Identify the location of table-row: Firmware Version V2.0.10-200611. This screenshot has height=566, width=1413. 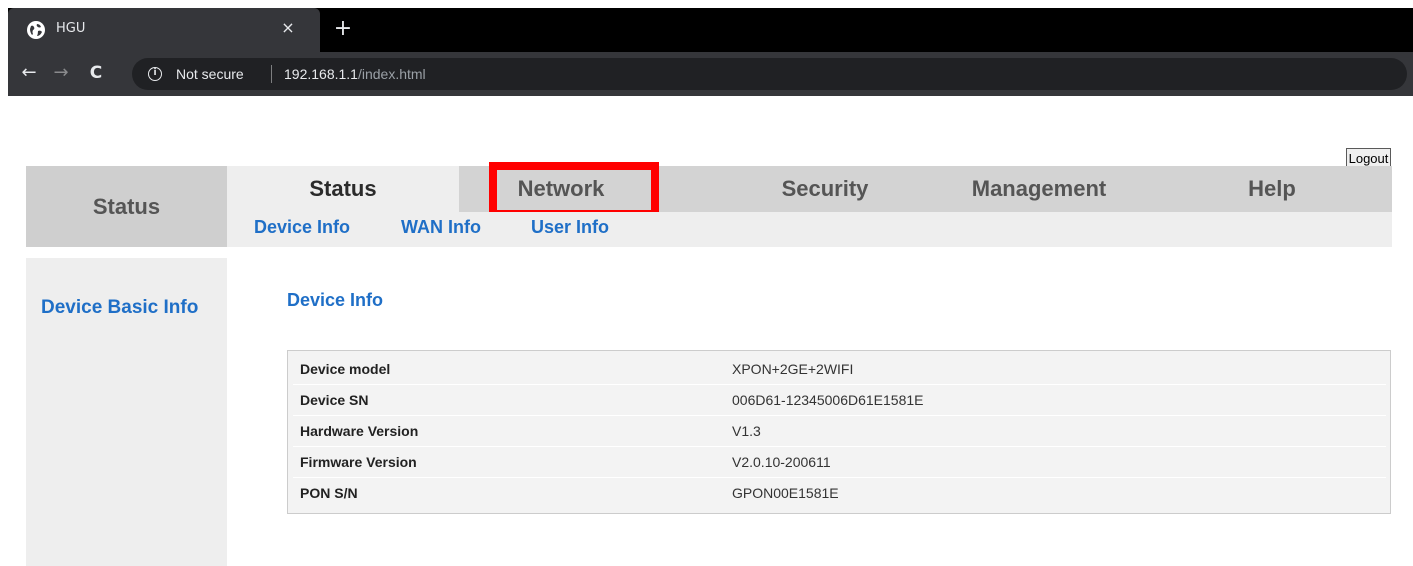
(839, 462).